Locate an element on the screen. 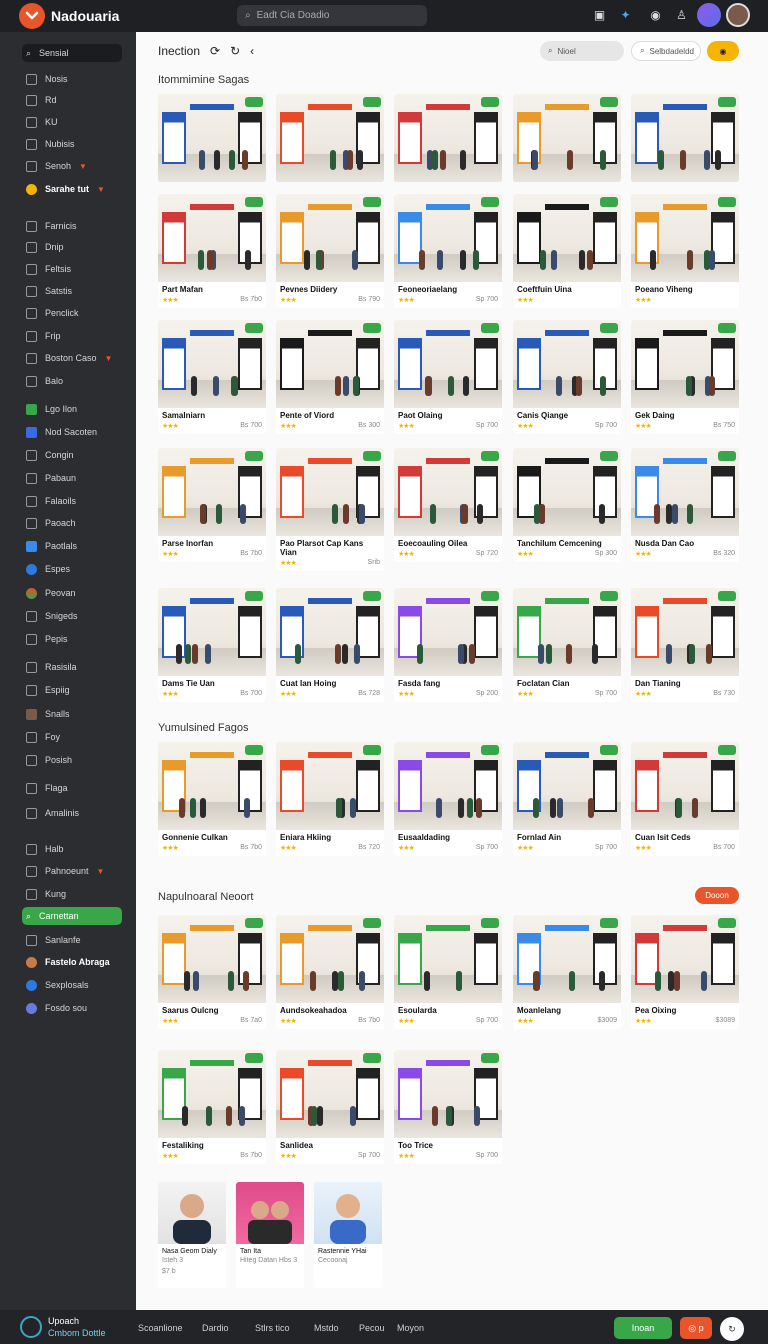  store-card: Moanlelang ★★★ $3009 is located at coordinates (567, 972).